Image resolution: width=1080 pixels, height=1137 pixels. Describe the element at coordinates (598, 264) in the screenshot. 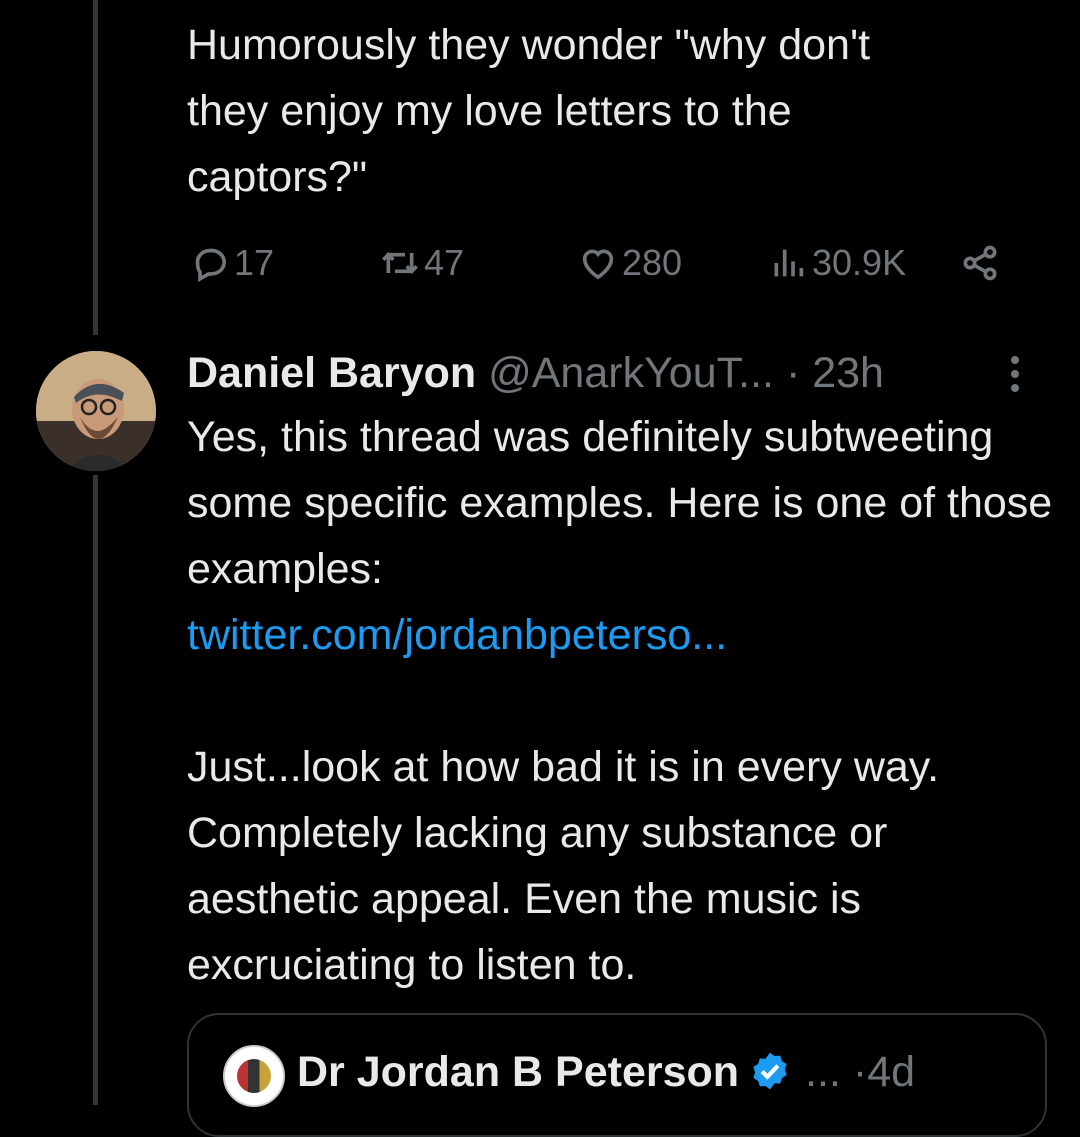

I see `heart-icon` at that location.